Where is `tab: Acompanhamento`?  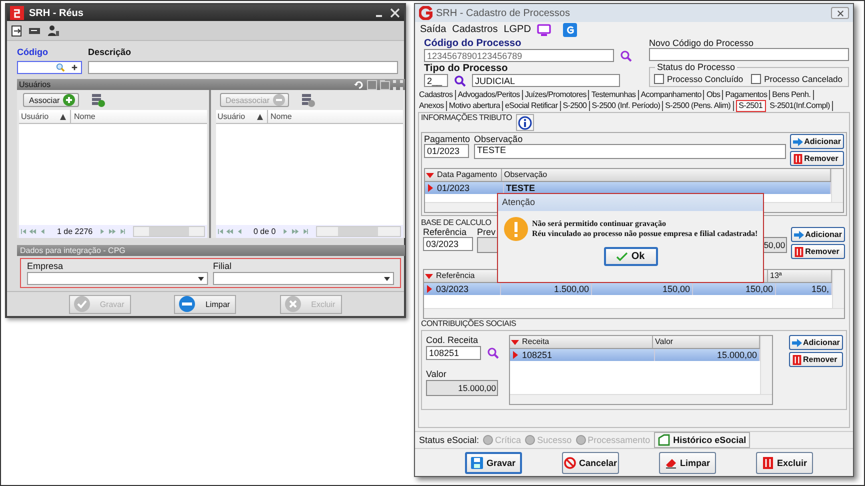
tab: Acompanhamento is located at coordinates (671, 95).